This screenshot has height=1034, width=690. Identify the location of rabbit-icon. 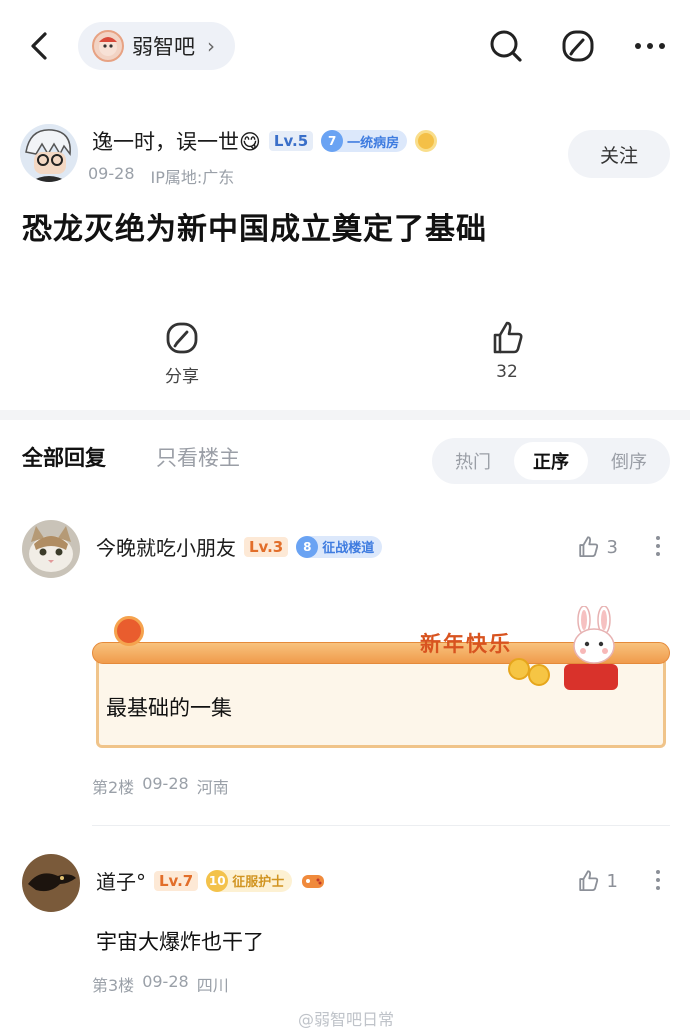
(594, 635).